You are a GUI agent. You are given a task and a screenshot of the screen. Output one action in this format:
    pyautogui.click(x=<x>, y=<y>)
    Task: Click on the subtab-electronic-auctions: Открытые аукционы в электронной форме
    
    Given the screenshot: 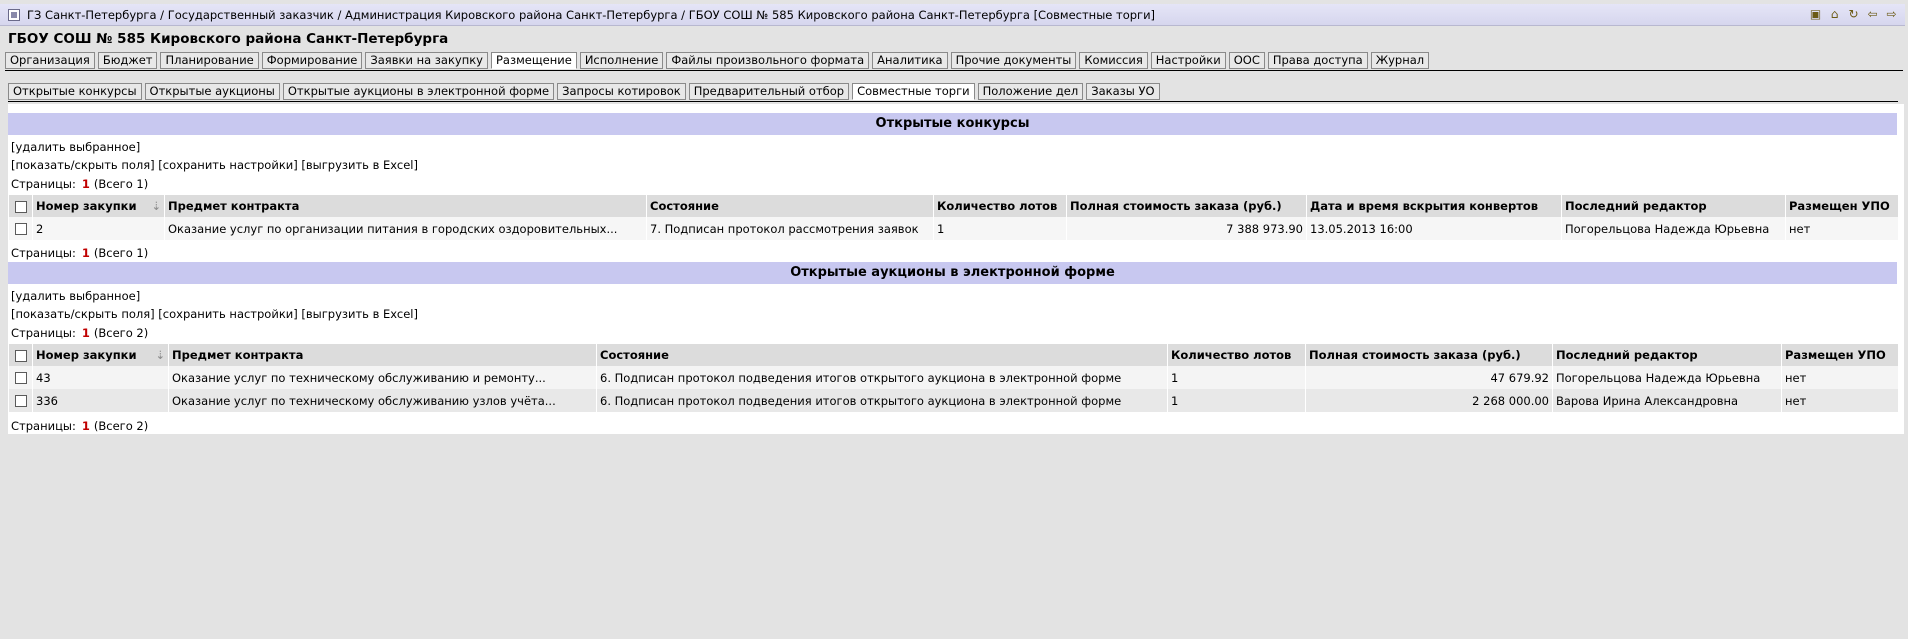 What is the action you would take?
    pyautogui.click(x=418, y=91)
    